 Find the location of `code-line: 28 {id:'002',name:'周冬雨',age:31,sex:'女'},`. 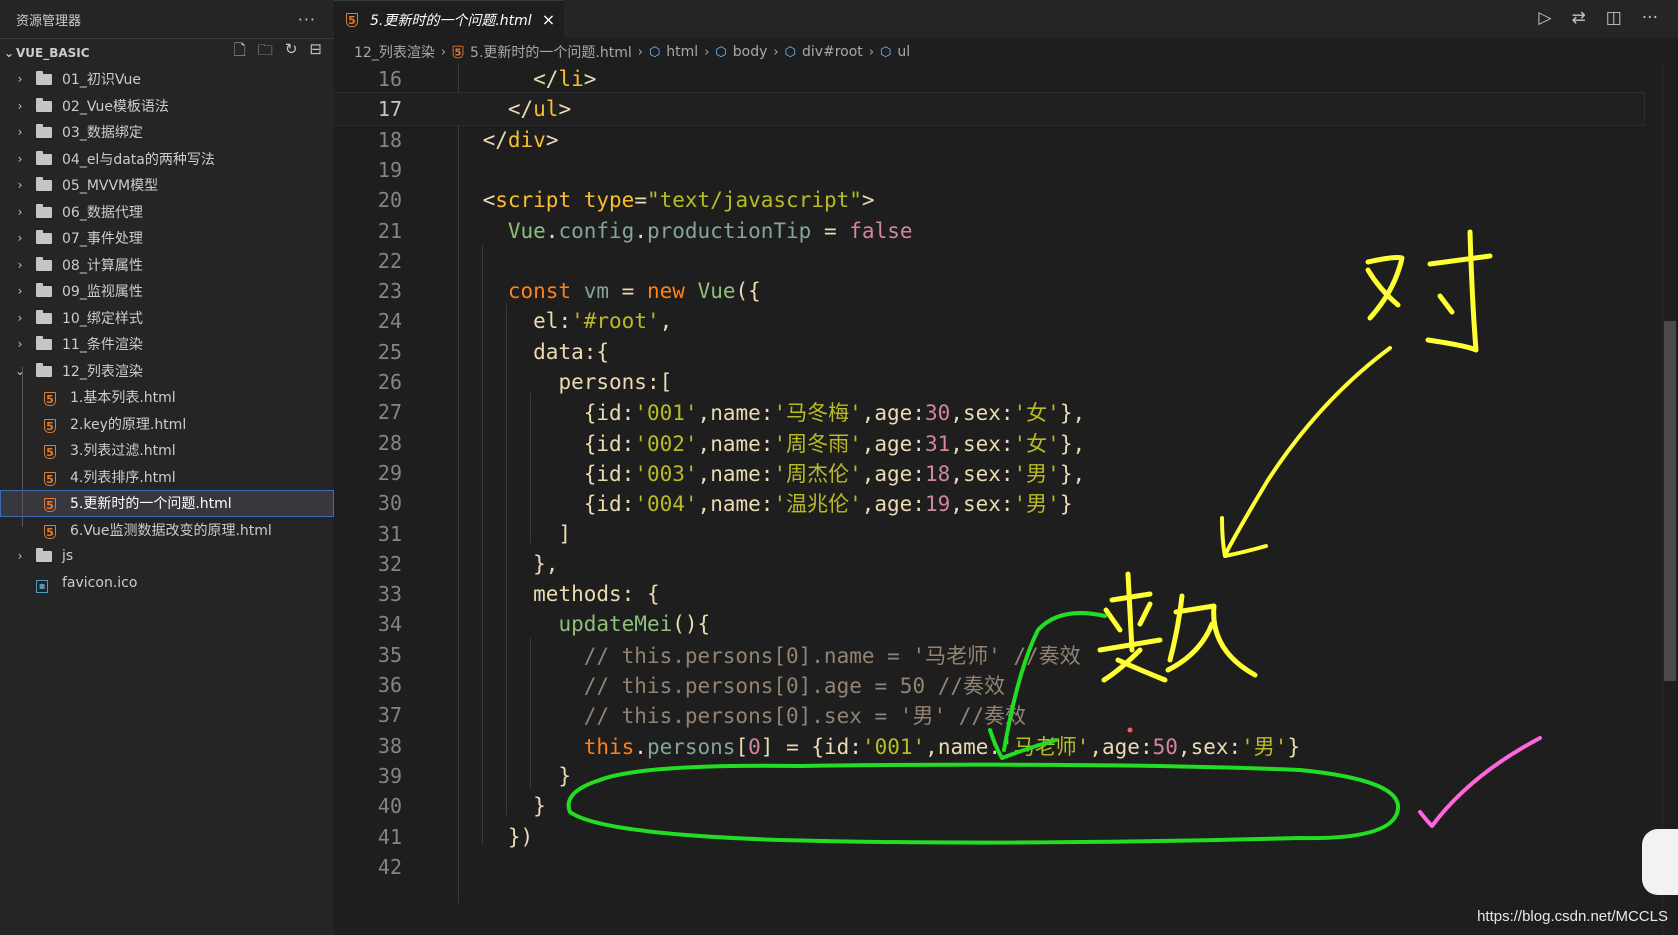

code-line: 28 {id:'002',name:'周冬雨',age:31,sex:'女'}, is located at coordinates (989, 443).